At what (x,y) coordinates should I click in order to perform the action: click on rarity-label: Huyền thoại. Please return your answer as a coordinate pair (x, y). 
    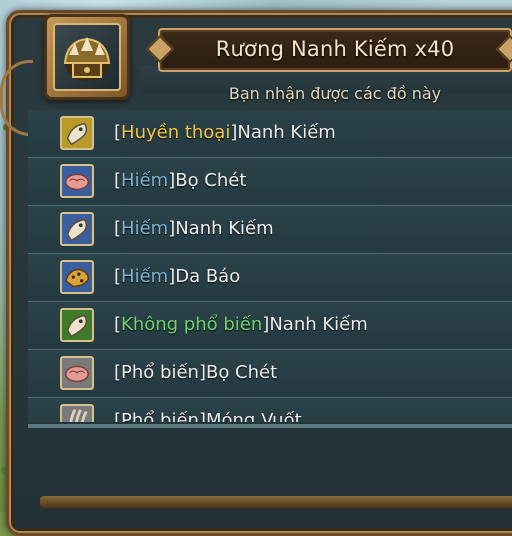
    Looking at the image, I should click on (176, 132).